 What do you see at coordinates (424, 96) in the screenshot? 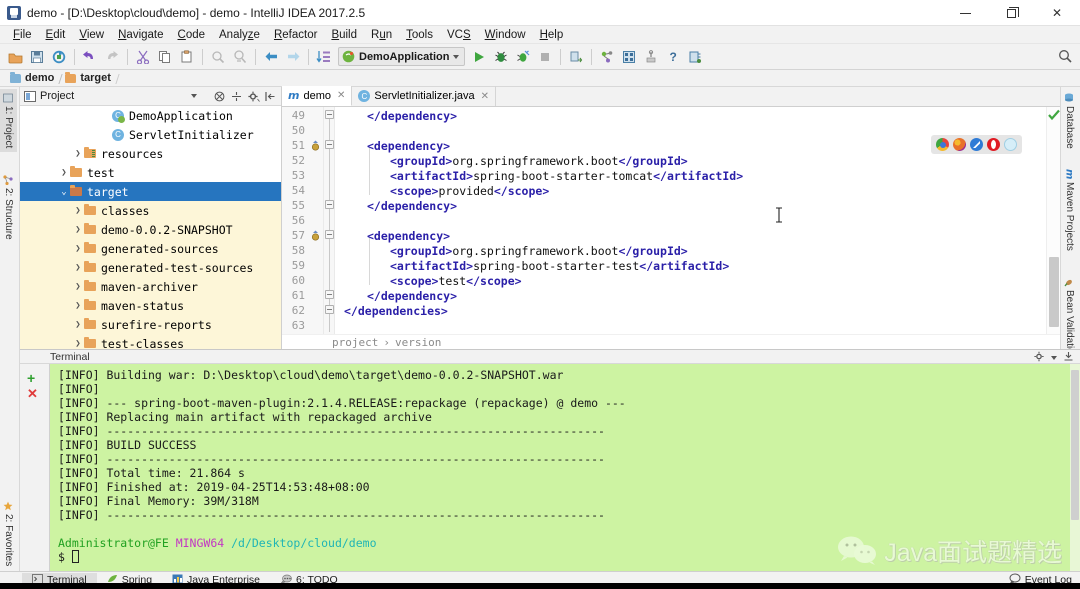
I see `tab-servletinitializer-java: C ServletInitializer.java ✕` at bounding box center [424, 96].